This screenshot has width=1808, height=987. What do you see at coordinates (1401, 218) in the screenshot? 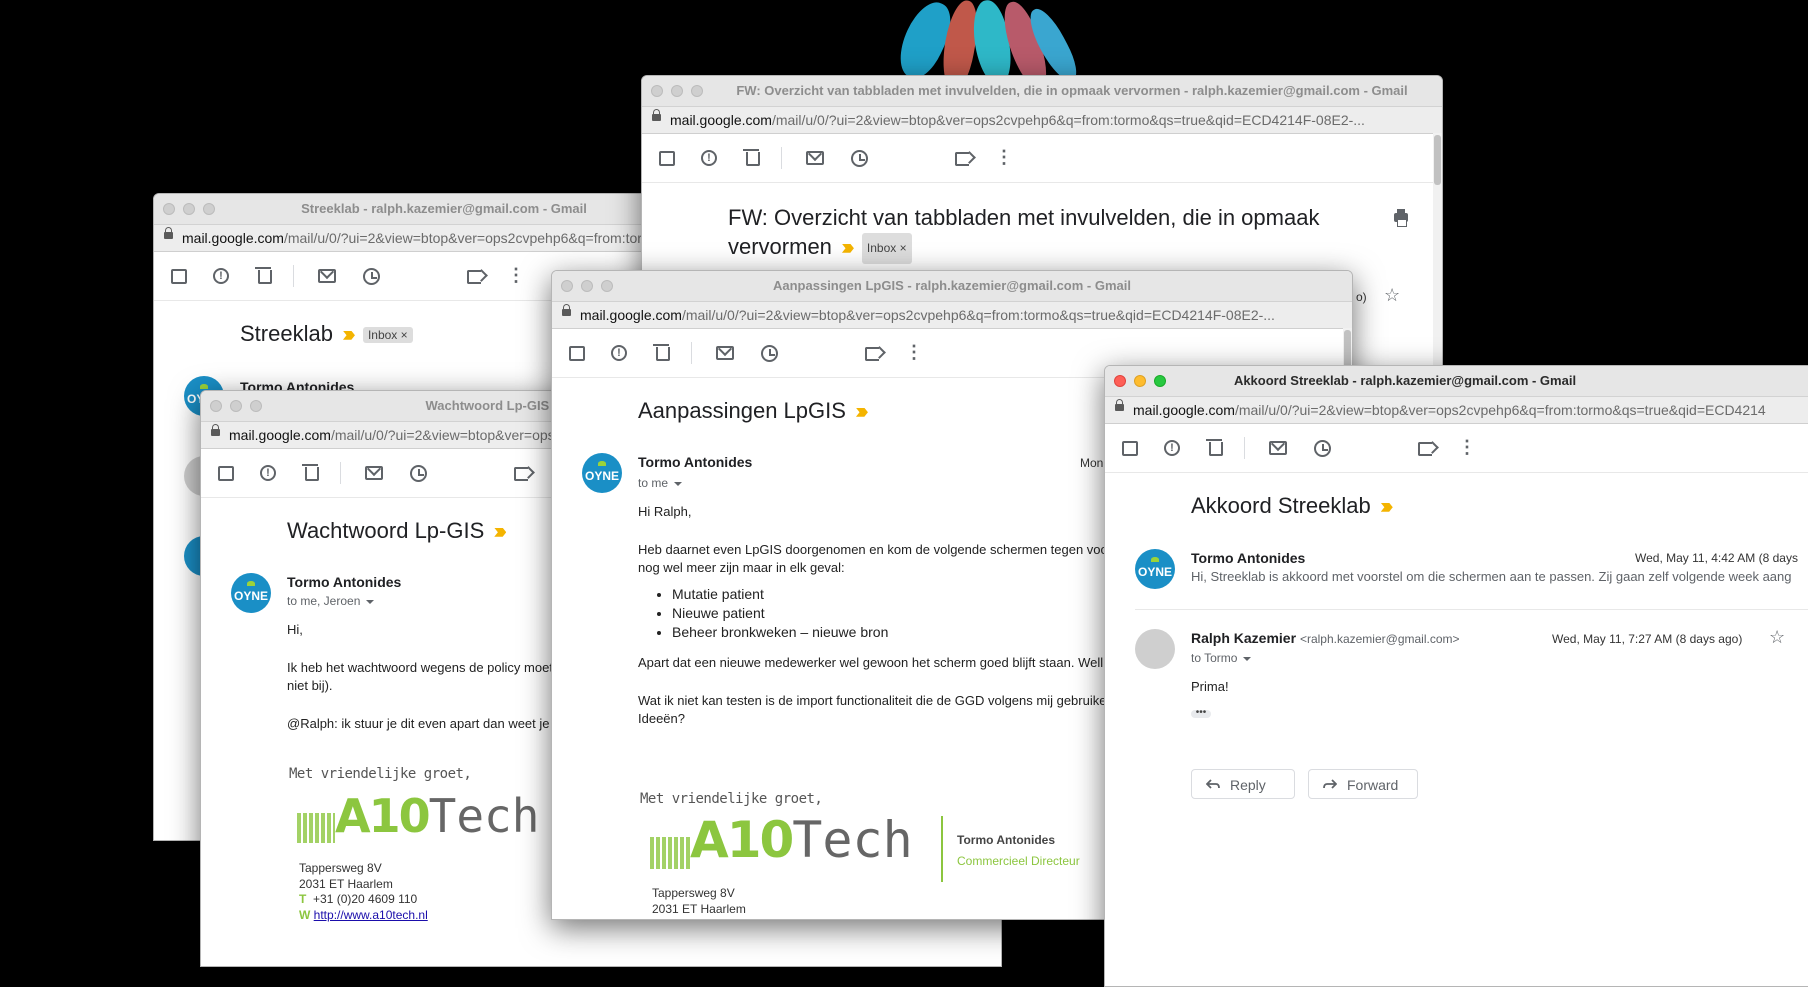
I see `print-icon` at bounding box center [1401, 218].